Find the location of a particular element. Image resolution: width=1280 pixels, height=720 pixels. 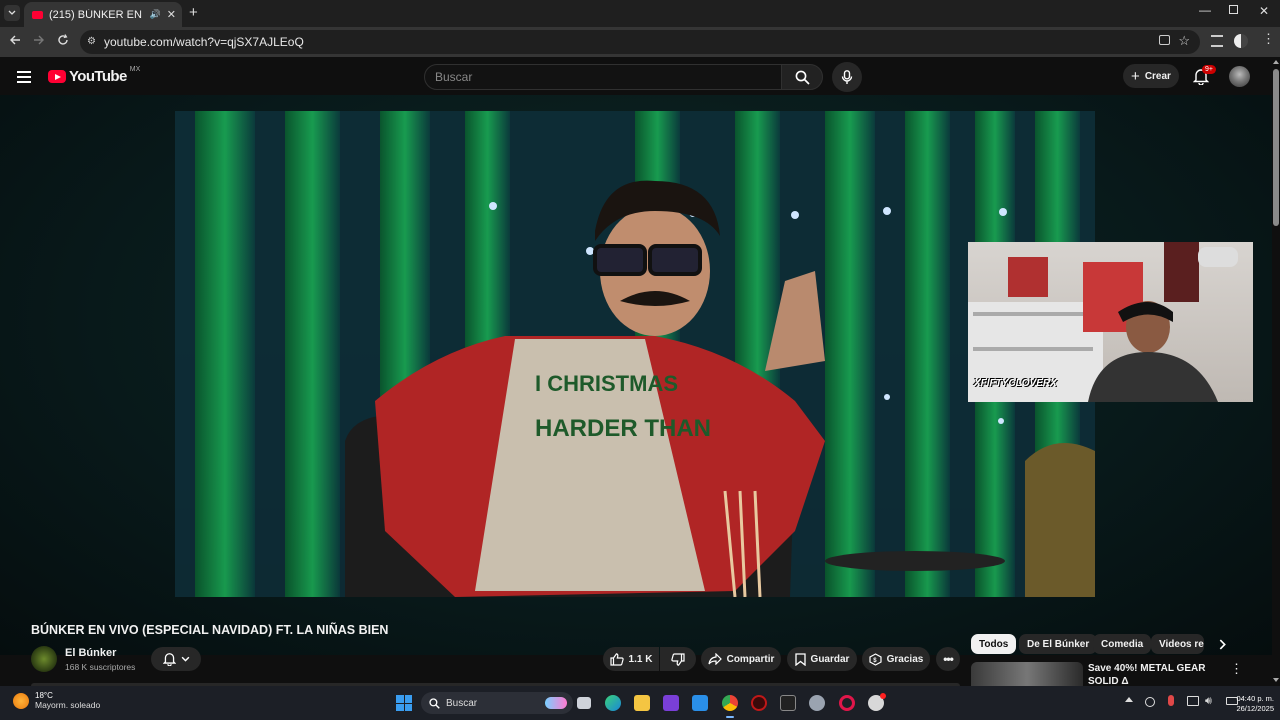

restore-button is located at coordinates (1233, 9).